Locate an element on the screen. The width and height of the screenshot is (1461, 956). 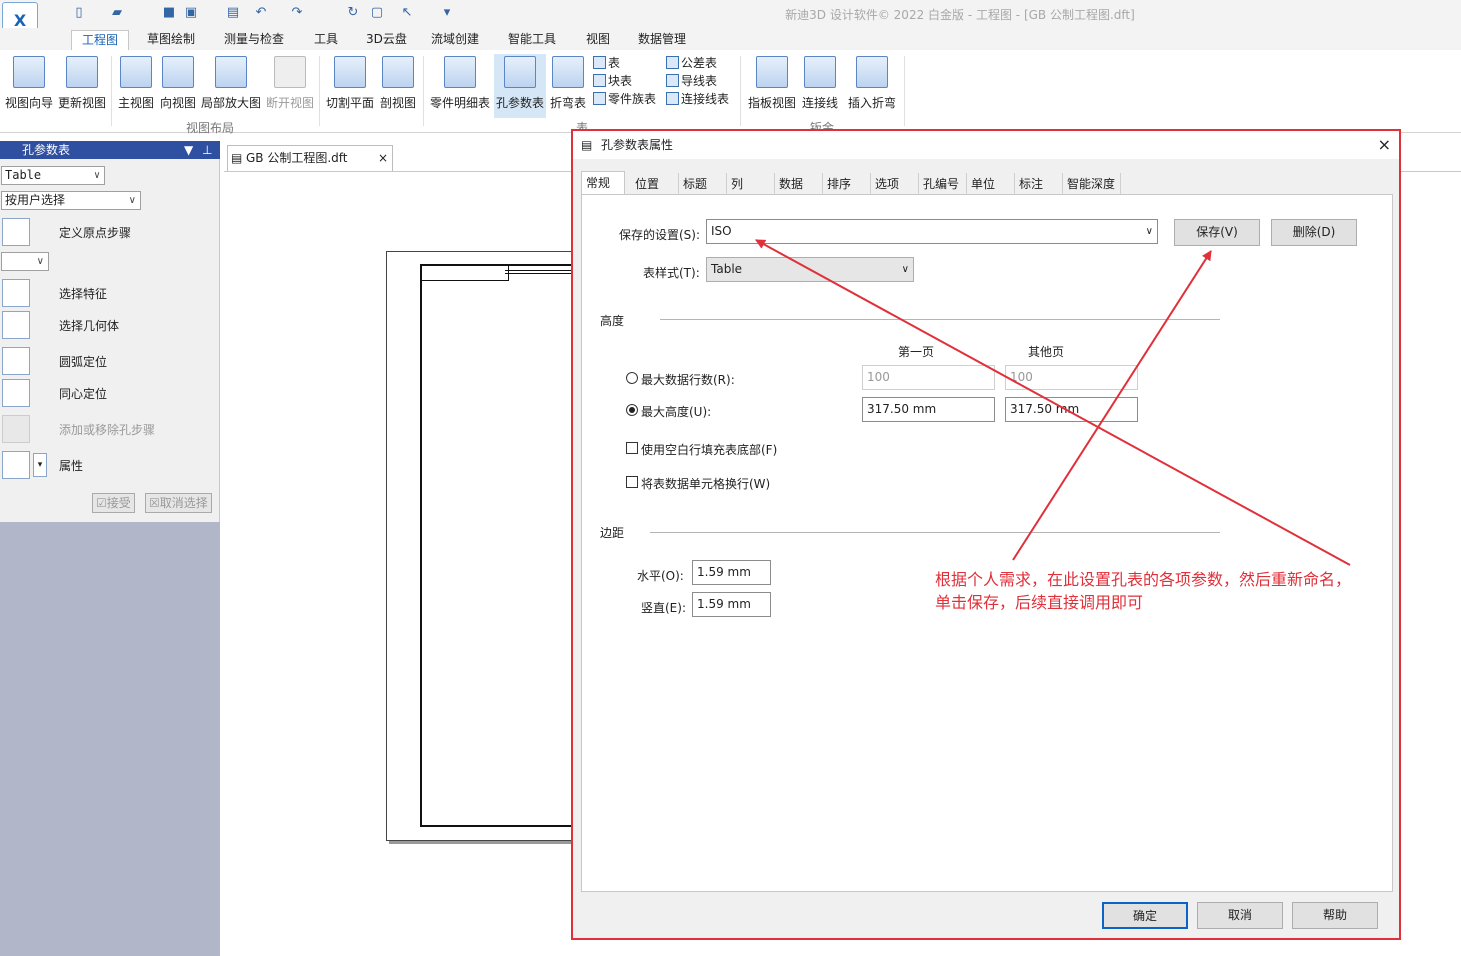
arrow-to-saved-setting is located at coordinates (1053, 402).